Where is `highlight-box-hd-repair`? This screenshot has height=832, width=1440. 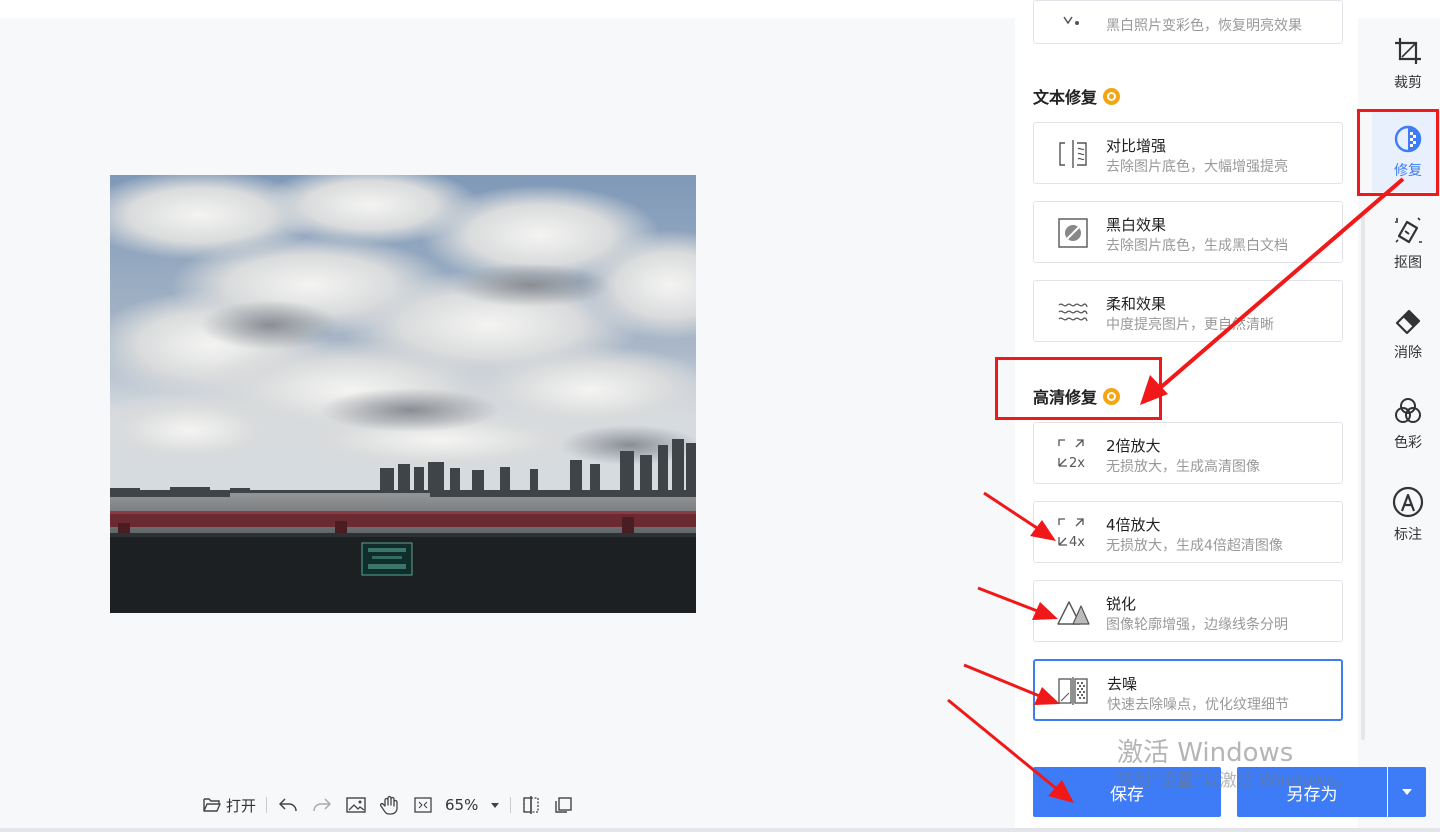 highlight-box-hd-repair is located at coordinates (1078, 388).